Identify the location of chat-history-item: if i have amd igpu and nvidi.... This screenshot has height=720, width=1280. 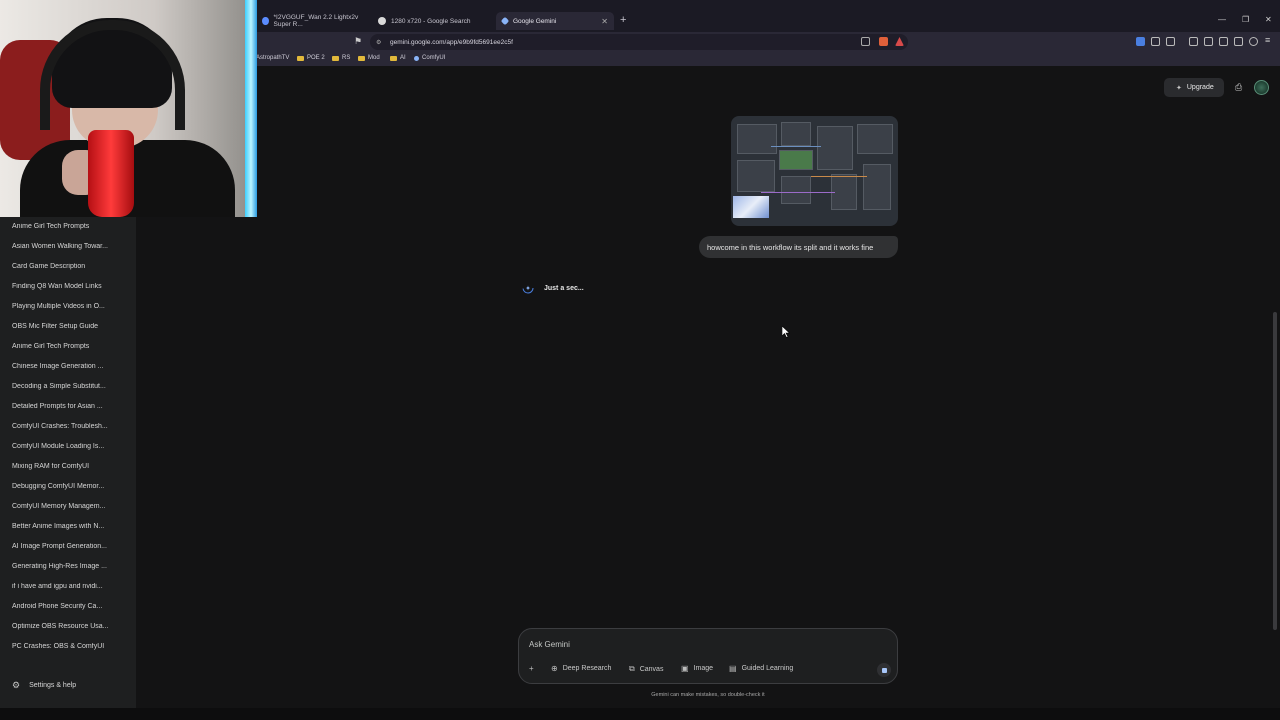
(71, 586).